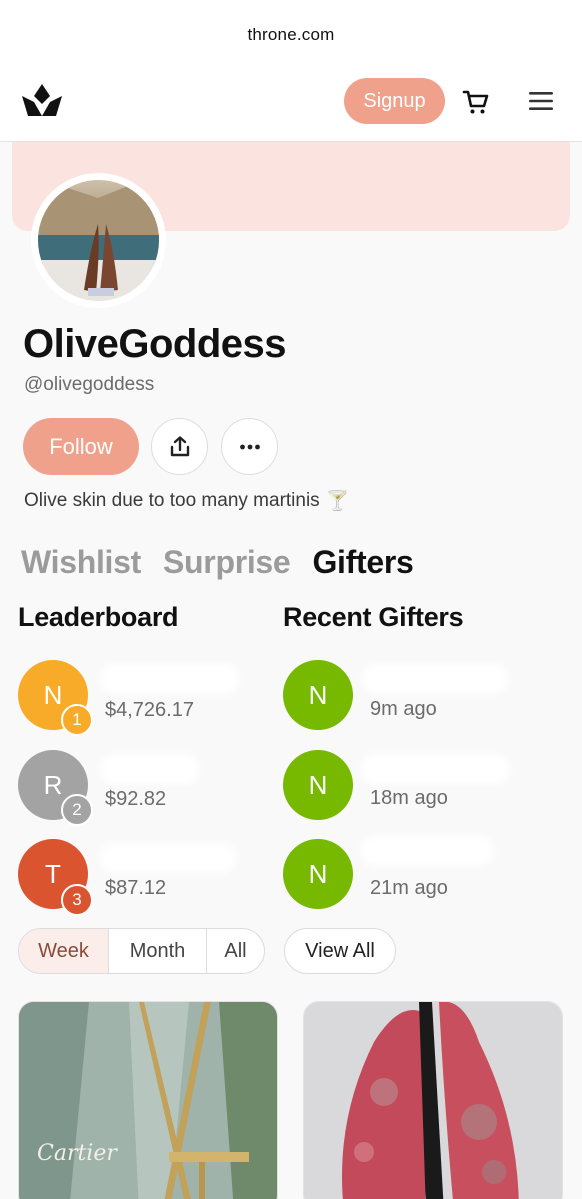 This screenshot has width=582, height=1199. I want to click on leaderboard-period-toggle: Week Month All, so click(141, 951).